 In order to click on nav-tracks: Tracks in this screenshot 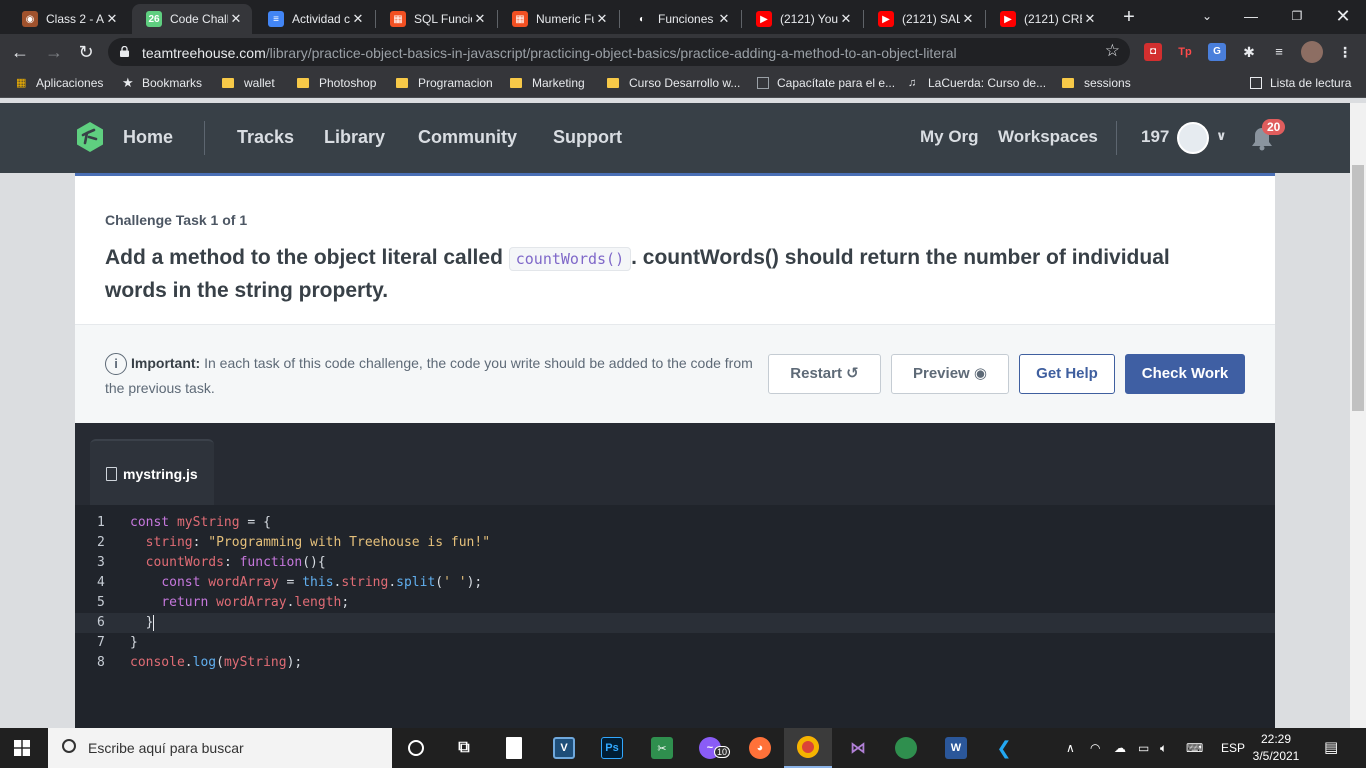, I will do `click(265, 137)`.